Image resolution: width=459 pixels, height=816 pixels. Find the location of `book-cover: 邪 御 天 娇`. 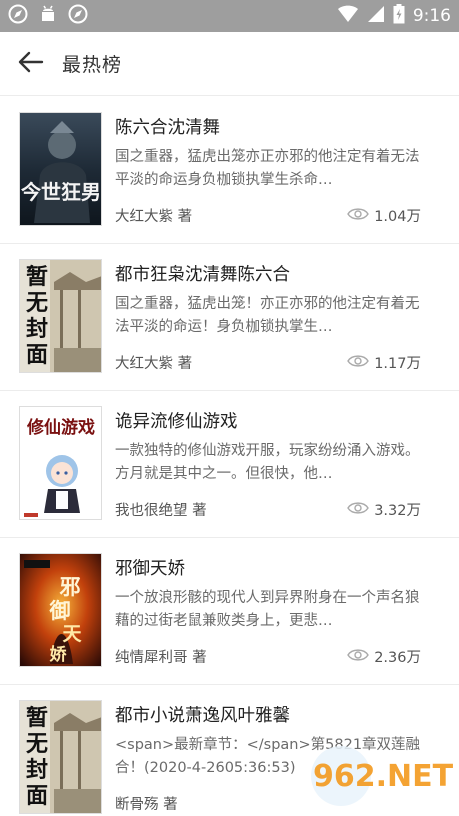

book-cover: 邪 御 天 娇 is located at coordinates (60, 610).